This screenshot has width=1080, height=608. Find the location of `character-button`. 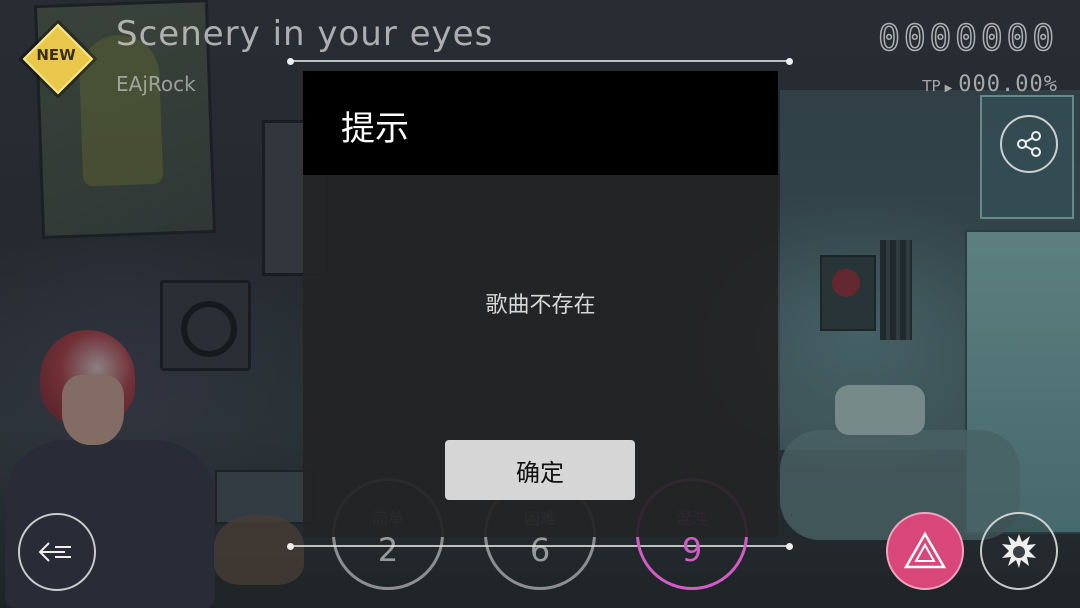

character-button is located at coordinates (1019, 551).